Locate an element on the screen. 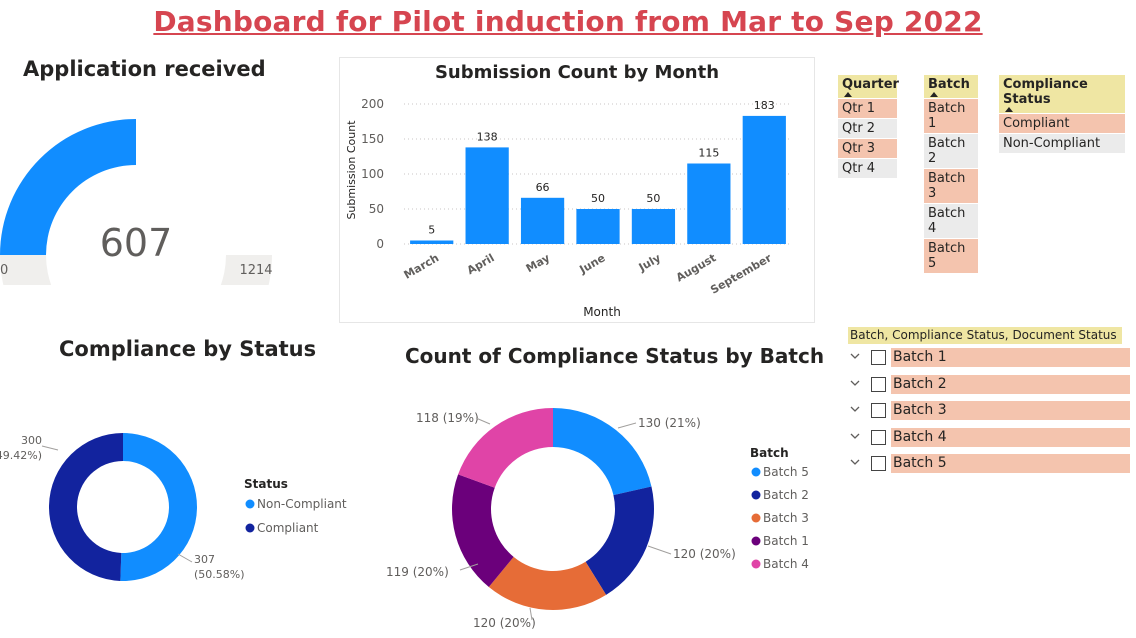 This screenshot has height=638, width=1136. hierarchy-item-label: Batch 3 is located at coordinates (1010, 410).